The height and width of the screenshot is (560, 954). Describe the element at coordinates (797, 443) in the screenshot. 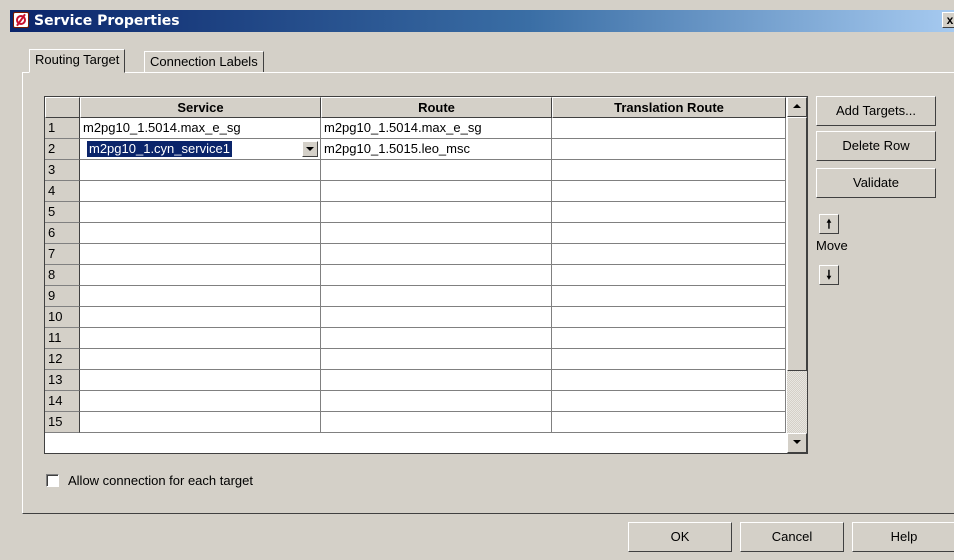

I see `scroll-down-button` at that location.